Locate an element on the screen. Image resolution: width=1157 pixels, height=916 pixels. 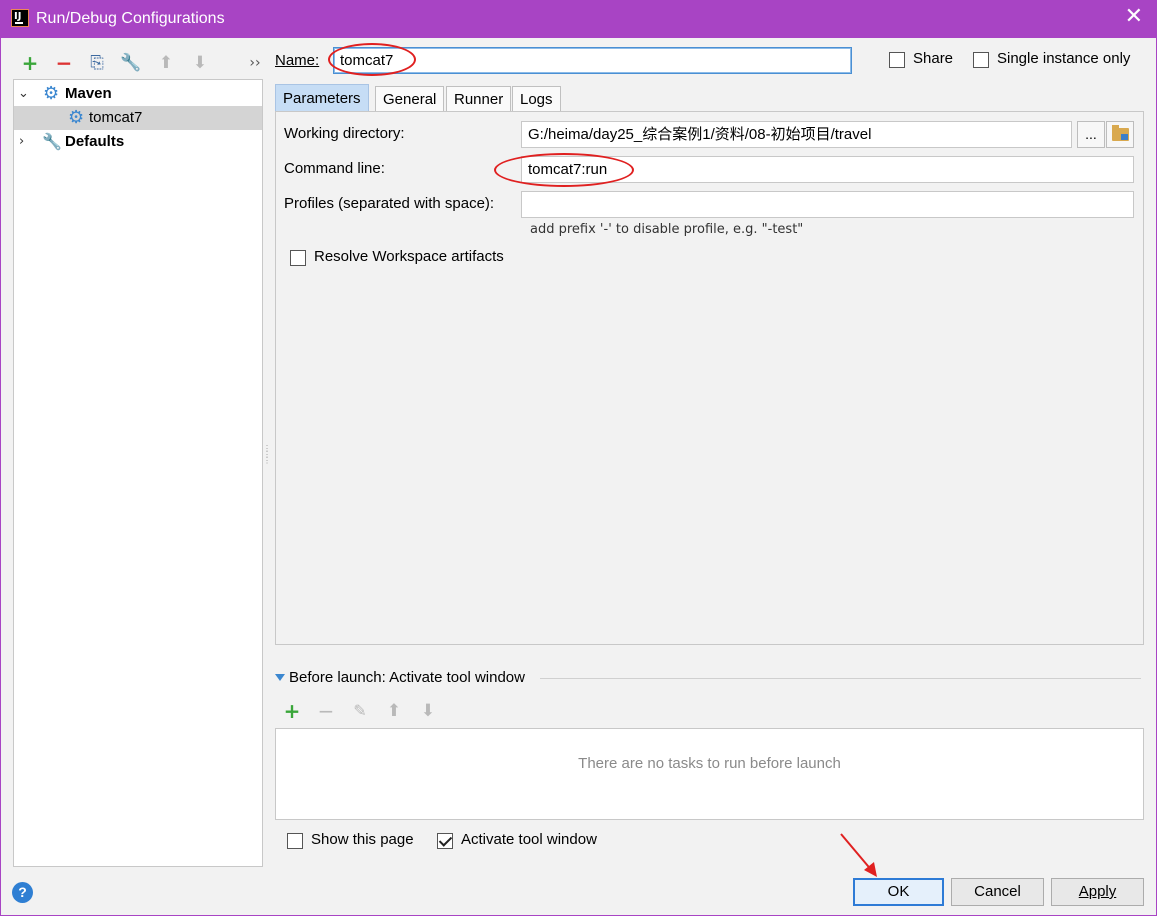
name-label: Name: is located at coordinates (297, 60).